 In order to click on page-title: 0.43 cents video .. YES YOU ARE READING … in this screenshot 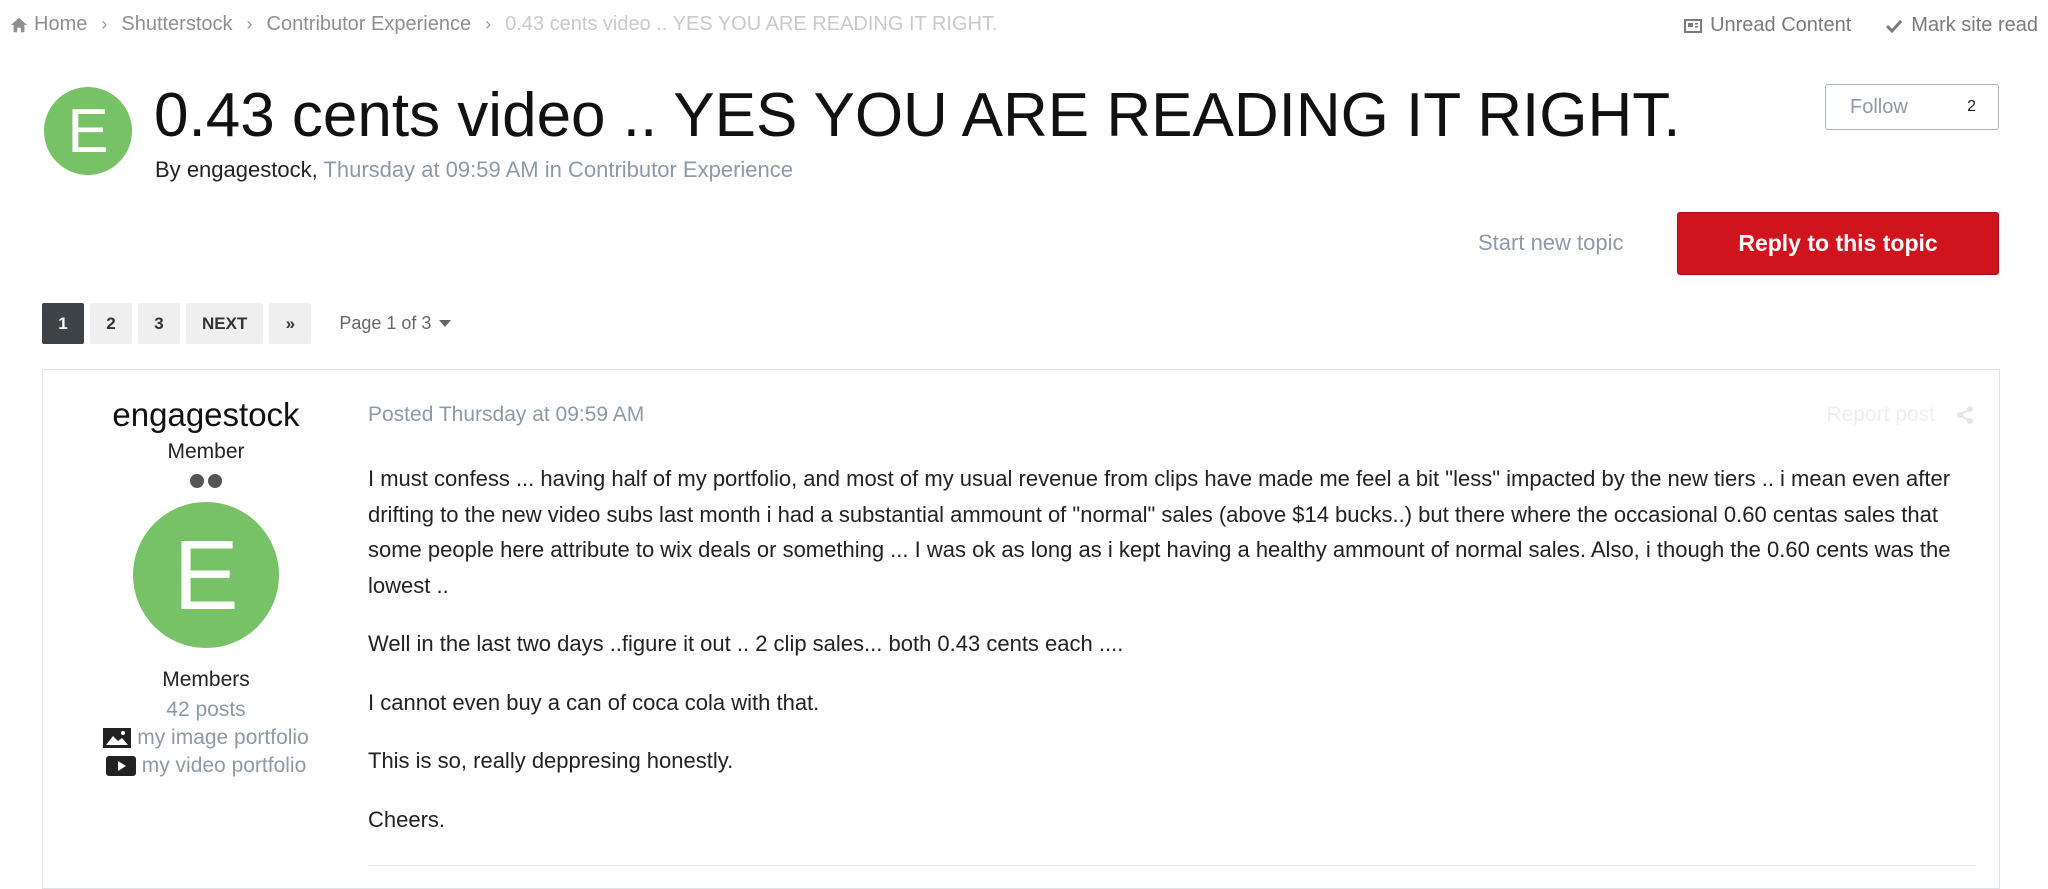, I will do `click(917, 115)`.